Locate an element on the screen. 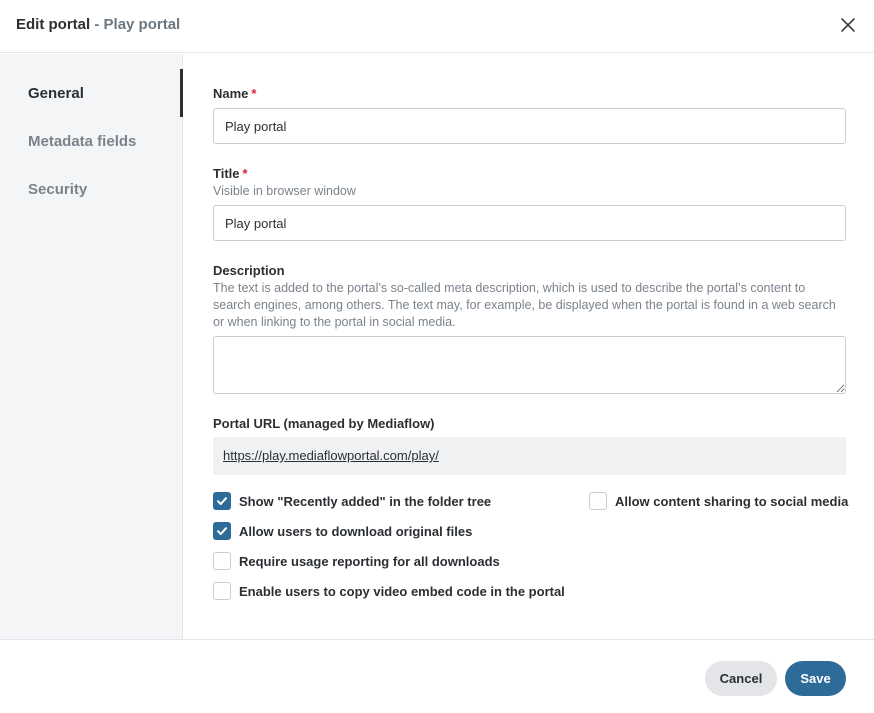 The width and height of the screenshot is (874, 713). dialog-header: Edit portal - Play portal is located at coordinates (437, 26).